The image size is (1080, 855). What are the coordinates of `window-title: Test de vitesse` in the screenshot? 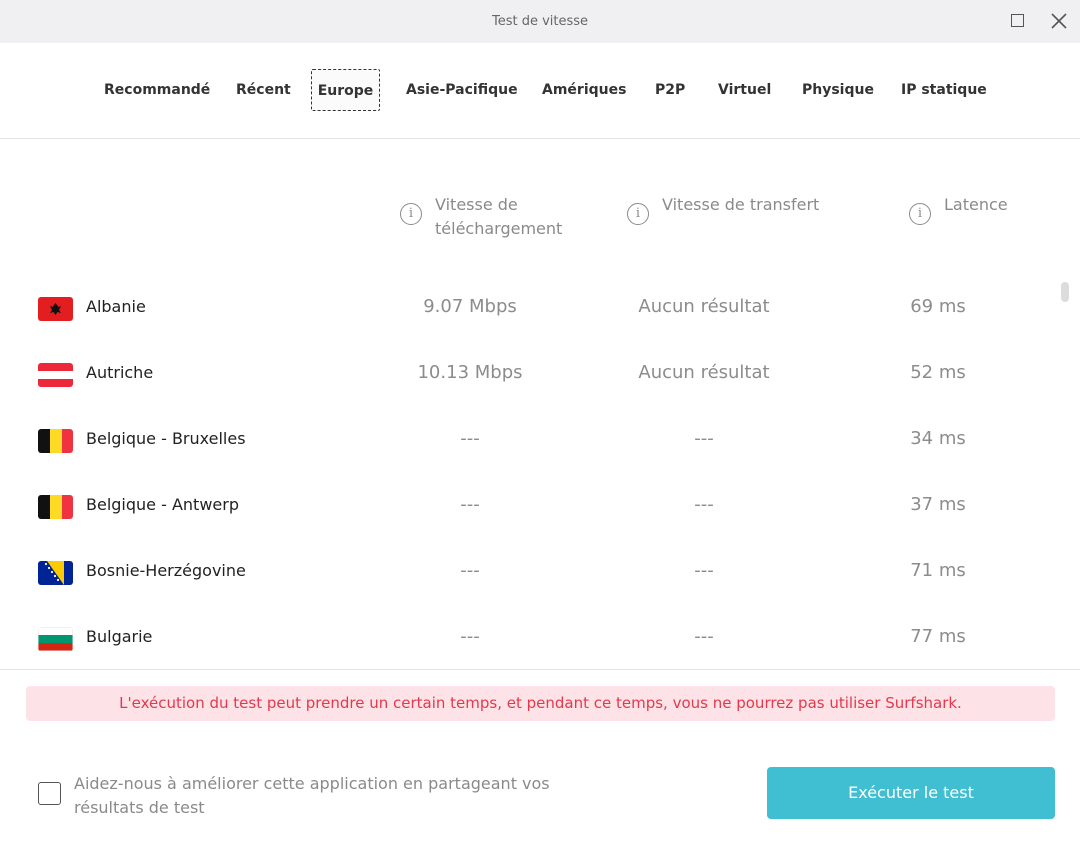 It's located at (540, 21).